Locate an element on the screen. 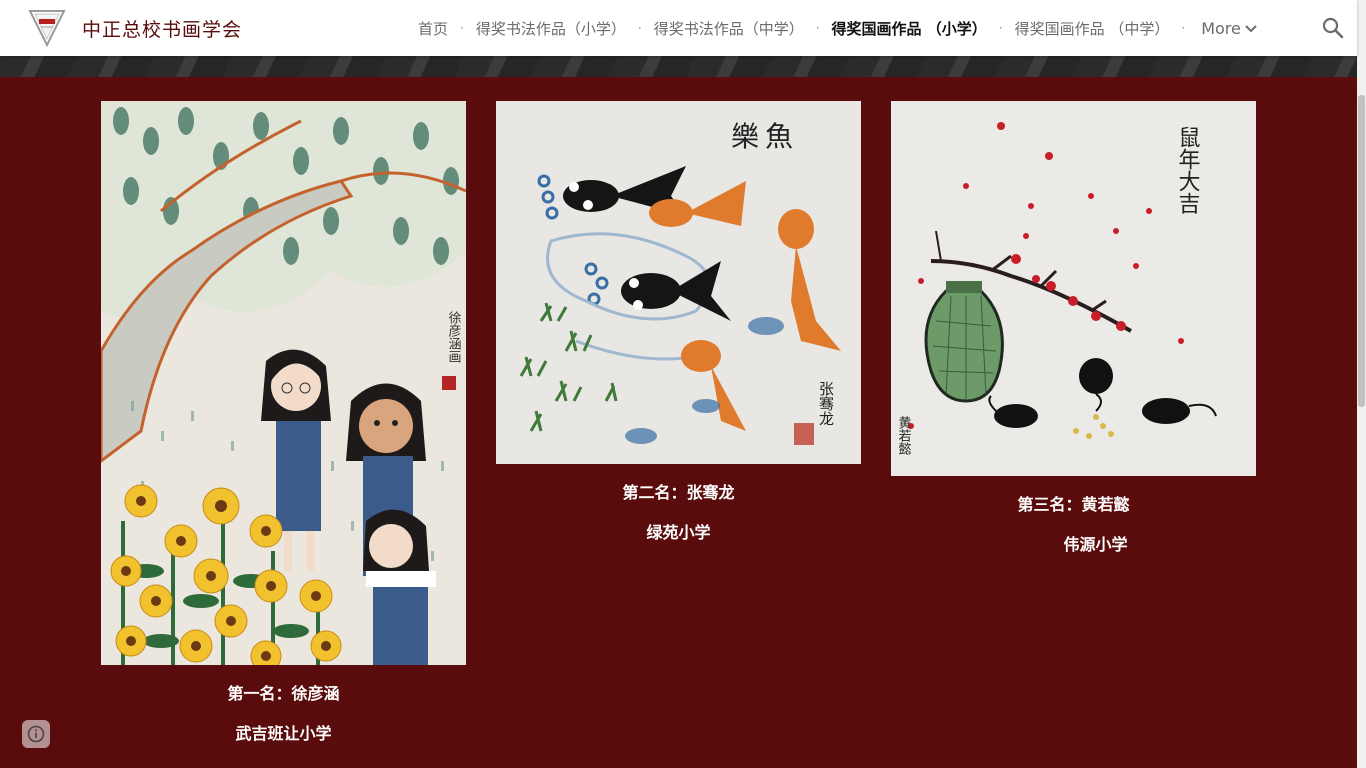  goldfish-title: 樂魚 is located at coordinates (765, 136).